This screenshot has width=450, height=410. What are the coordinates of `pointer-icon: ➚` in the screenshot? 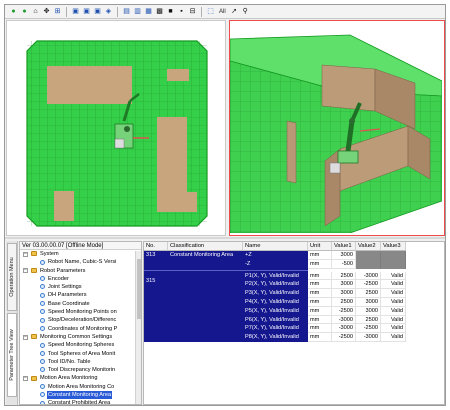 It's located at (234, 11).